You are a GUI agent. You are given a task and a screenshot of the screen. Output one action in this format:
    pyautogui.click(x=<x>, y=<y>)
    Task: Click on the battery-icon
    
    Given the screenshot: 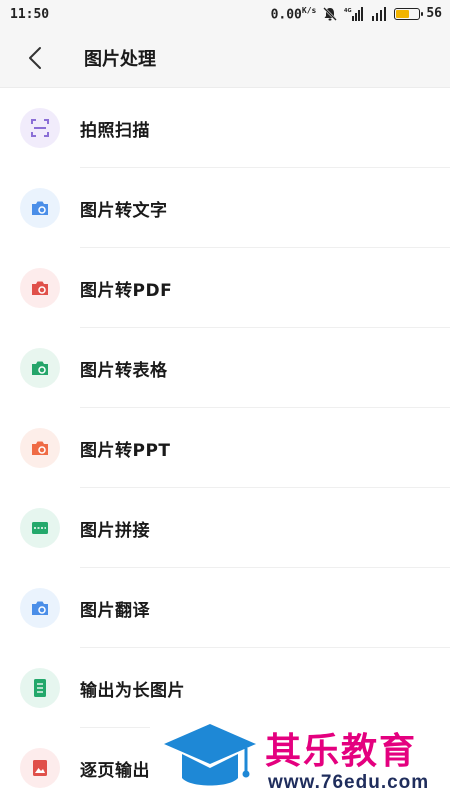 What is the action you would take?
    pyautogui.click(x=409, y=13)
    